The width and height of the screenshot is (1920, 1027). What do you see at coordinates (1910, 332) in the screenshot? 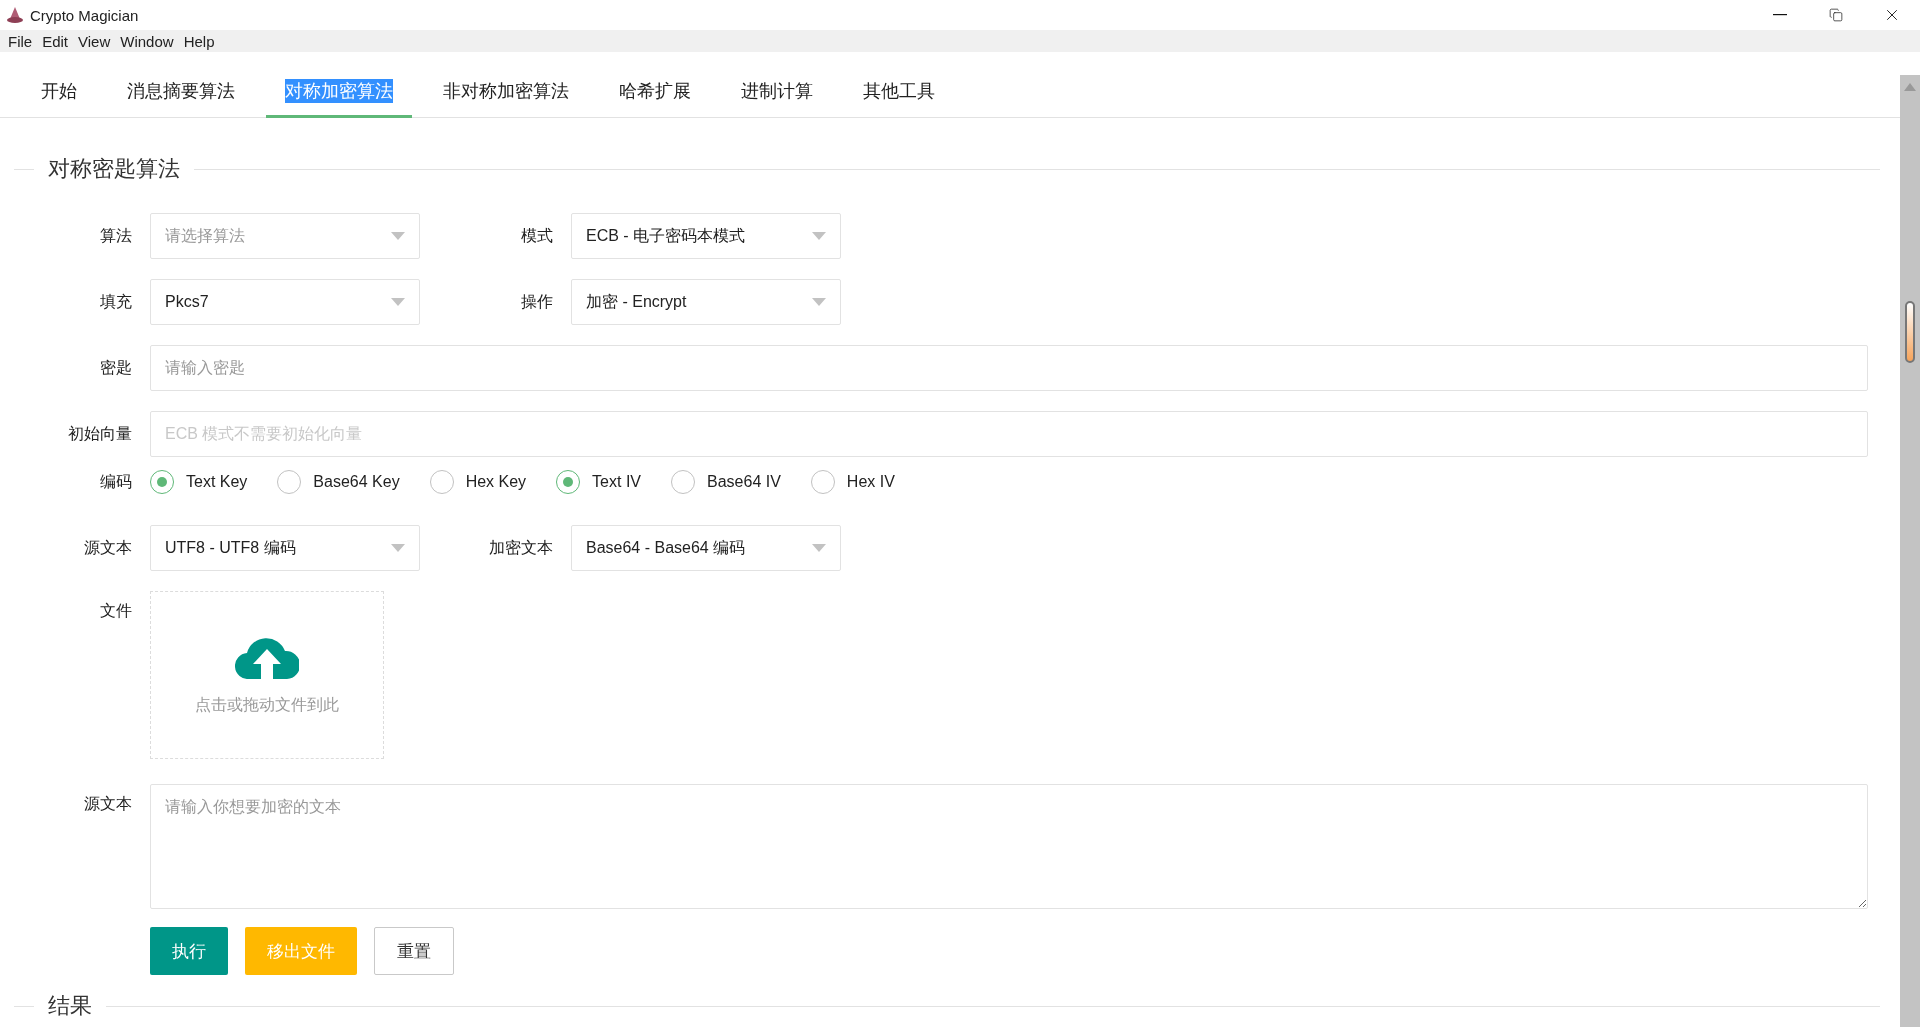
I see `scroll-thumb` at bounding box center [1910, 332].